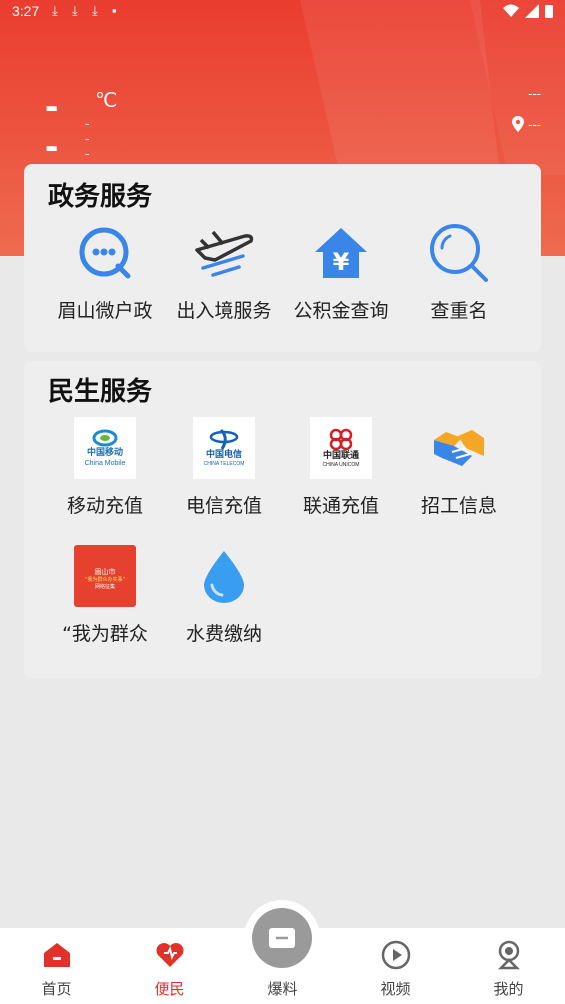 The width and height of the screenshot is (565, 1004). I want to click on weather-desc: ---, so click(87, 138).